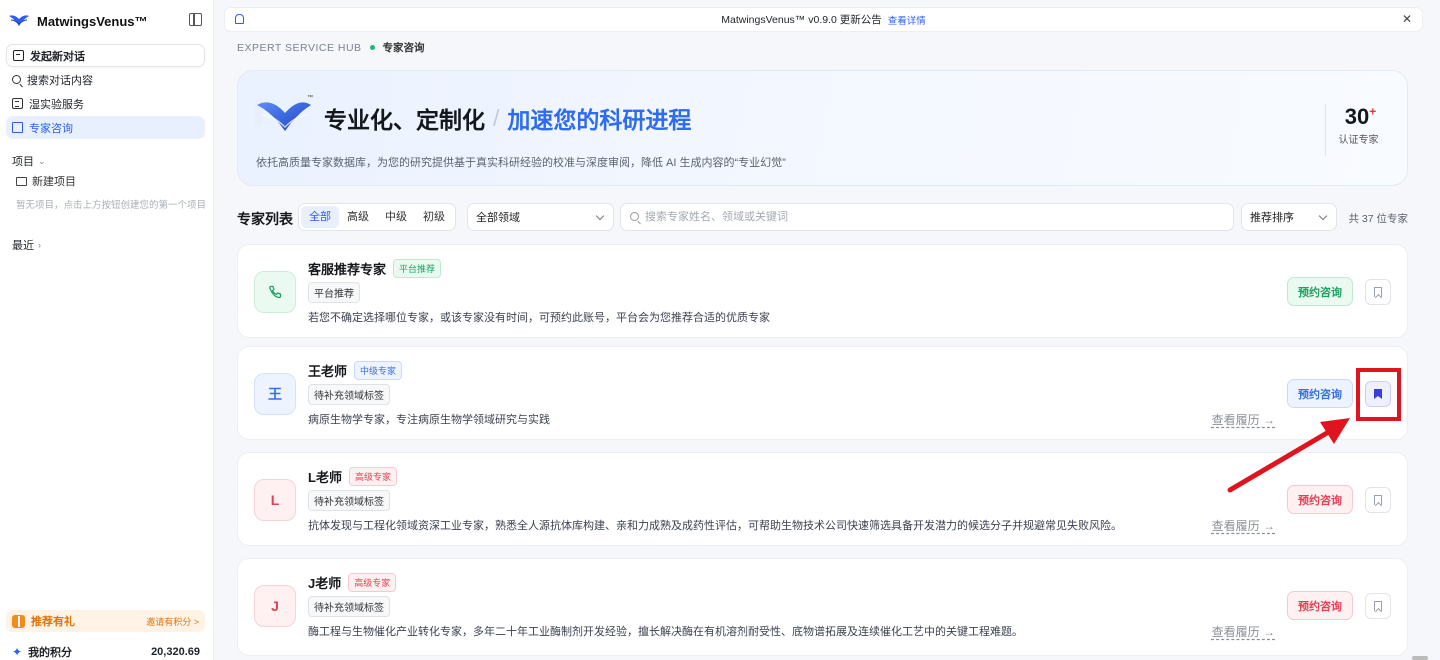 Image resolution: width=1440 pixels, height=660 pixels. I want to click on avatar: 王, so click(275, 394).